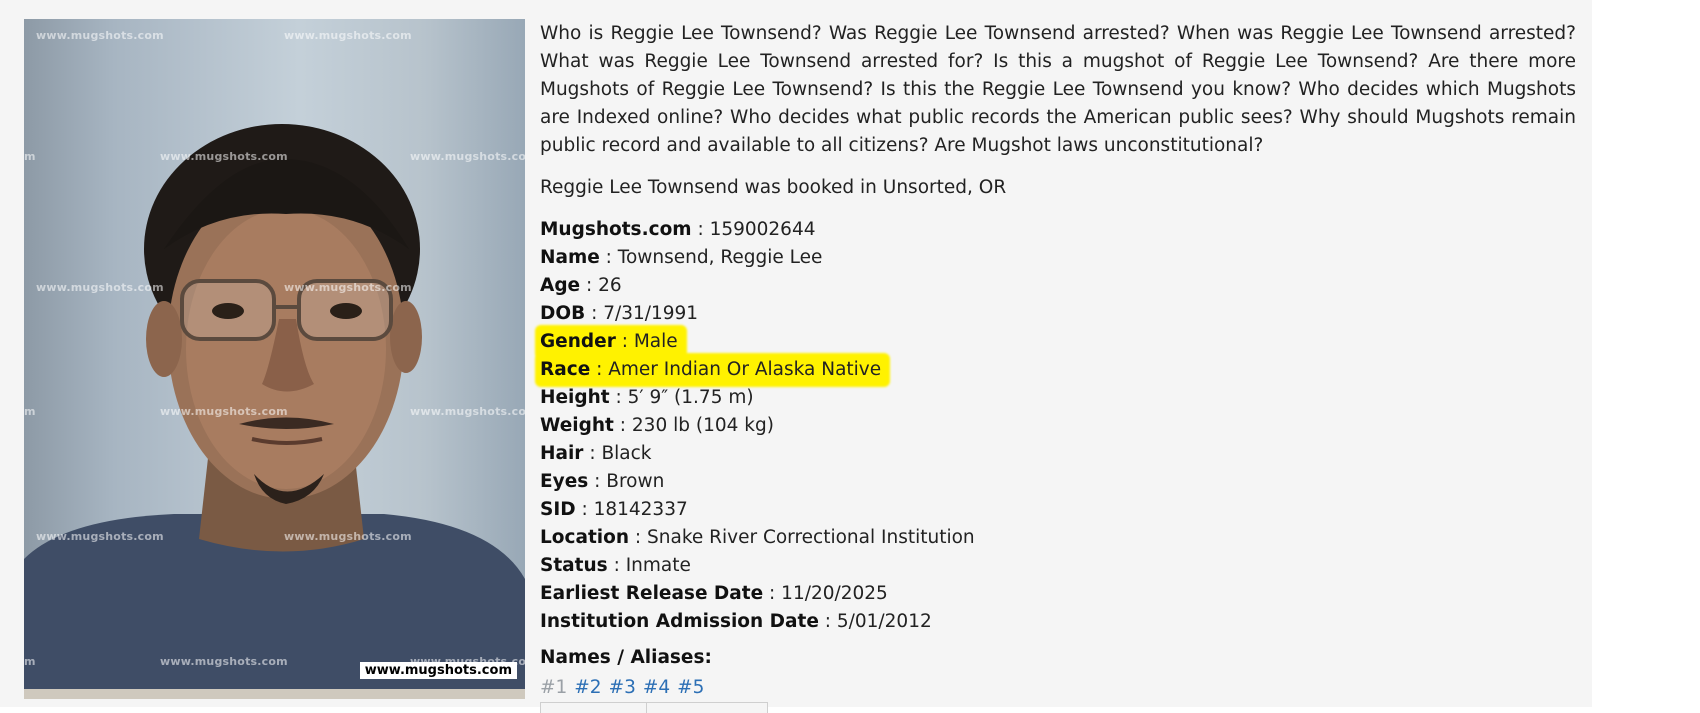 This screenshot has width=1700, height=713. What do you see at coordinates (585, 537) in the screenshot?
I see `detail-label: Location` at bounding box center [585, 537].